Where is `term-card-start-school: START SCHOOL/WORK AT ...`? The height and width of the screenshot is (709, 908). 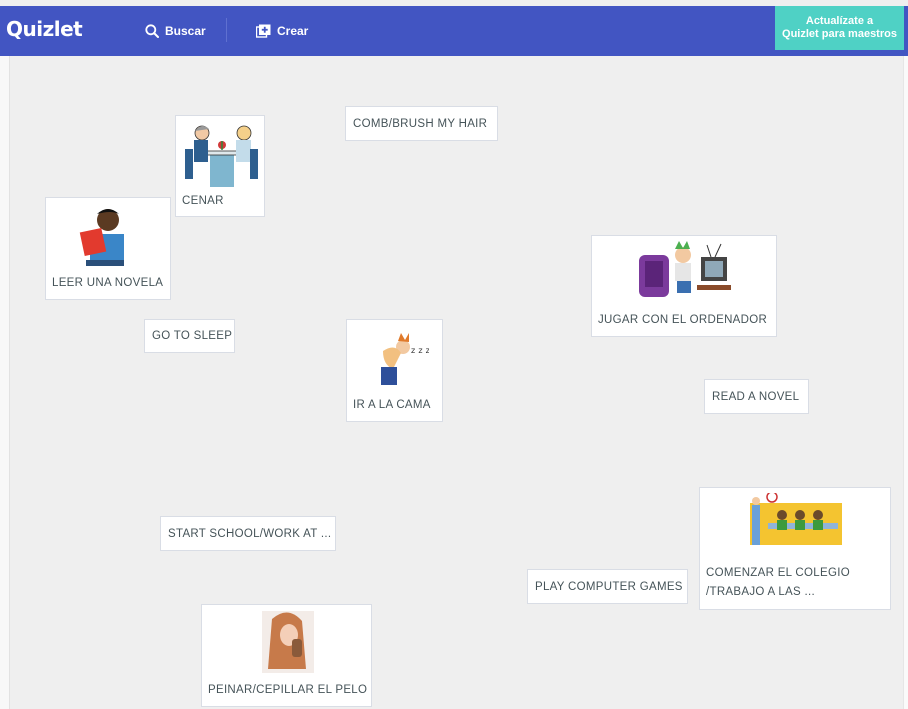 term-card-start-school: START SCHOOL/WORK AT ... is located at coordinates (248, 533).